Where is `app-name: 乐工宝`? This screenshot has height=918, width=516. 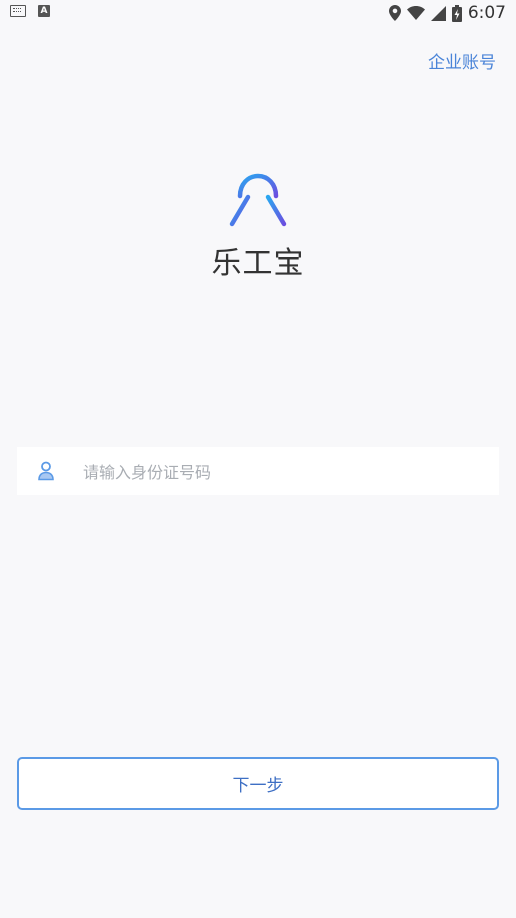 app-name: 乐工宝 is located at coordinates (258, 263).